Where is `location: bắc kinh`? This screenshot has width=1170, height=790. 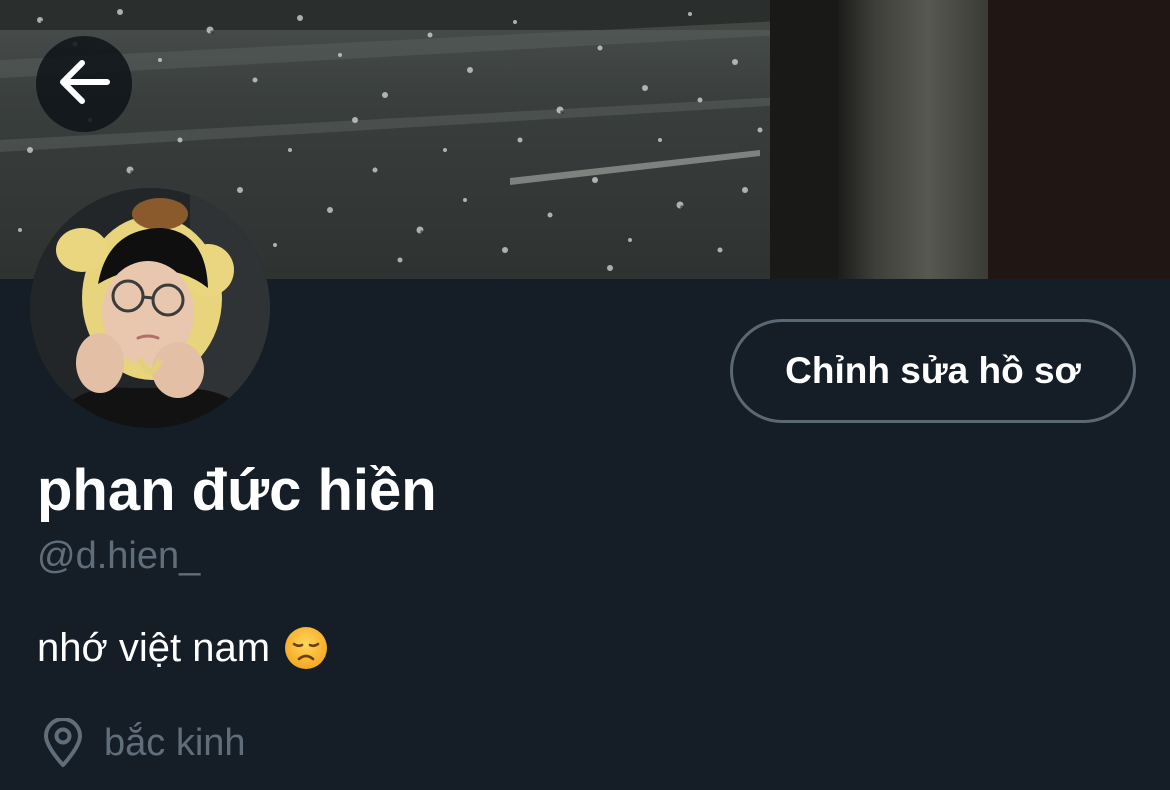 location: bắc kinh is located at coordinates (143, 742).